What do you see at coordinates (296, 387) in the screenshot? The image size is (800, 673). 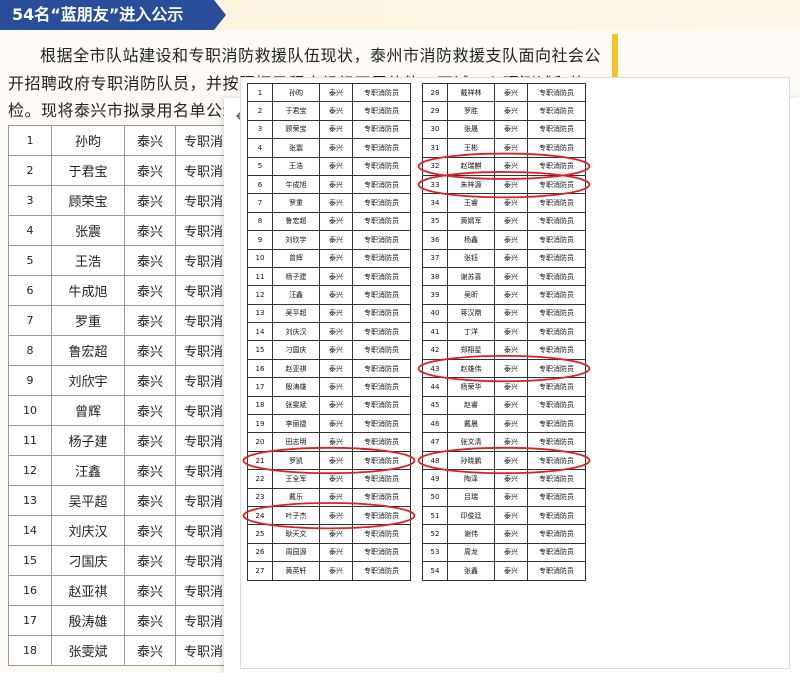 I see `row-name: 殷涛雄` at bounding box center [296, 387].